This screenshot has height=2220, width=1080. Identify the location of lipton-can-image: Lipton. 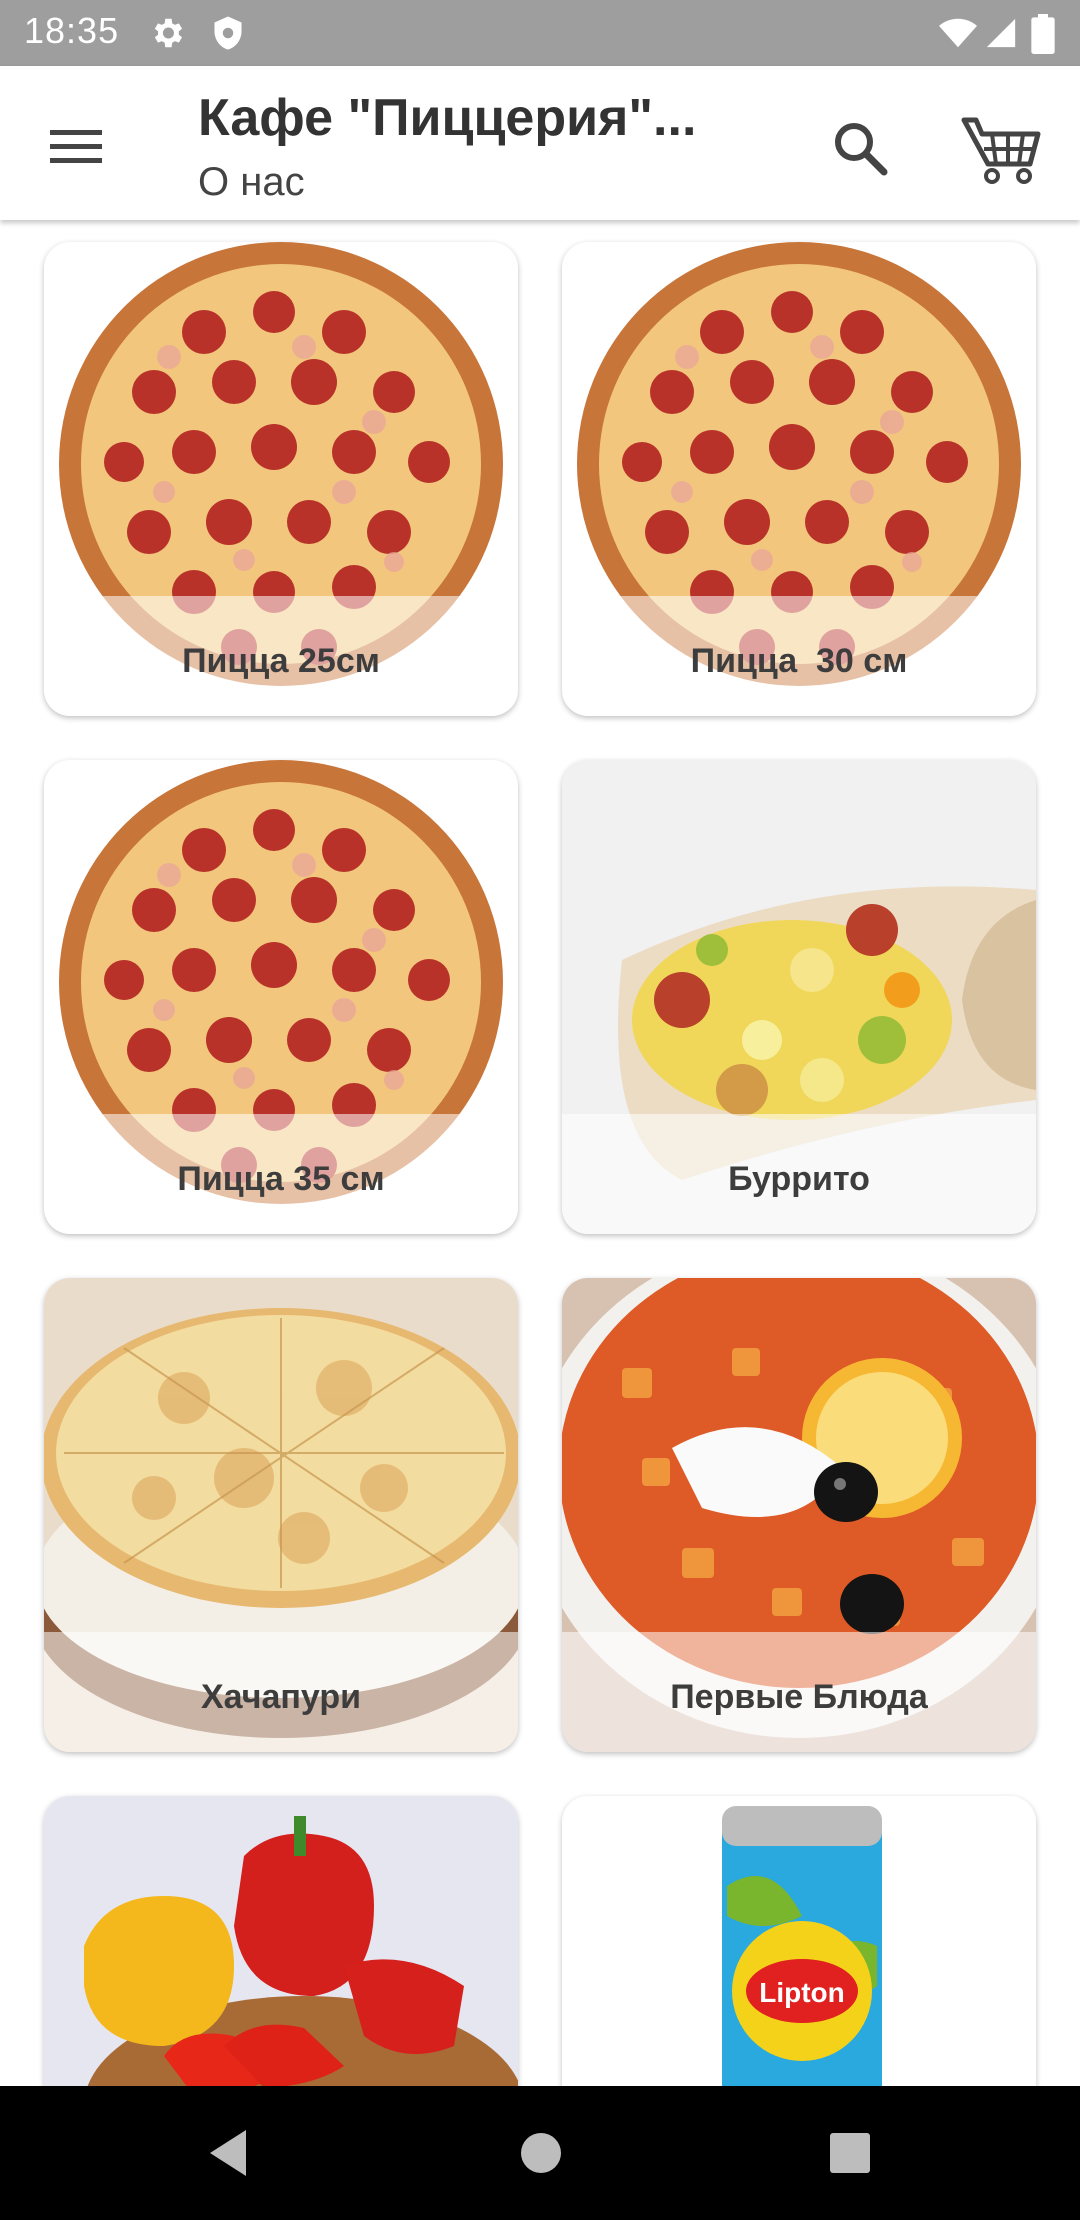
(799, 1941).